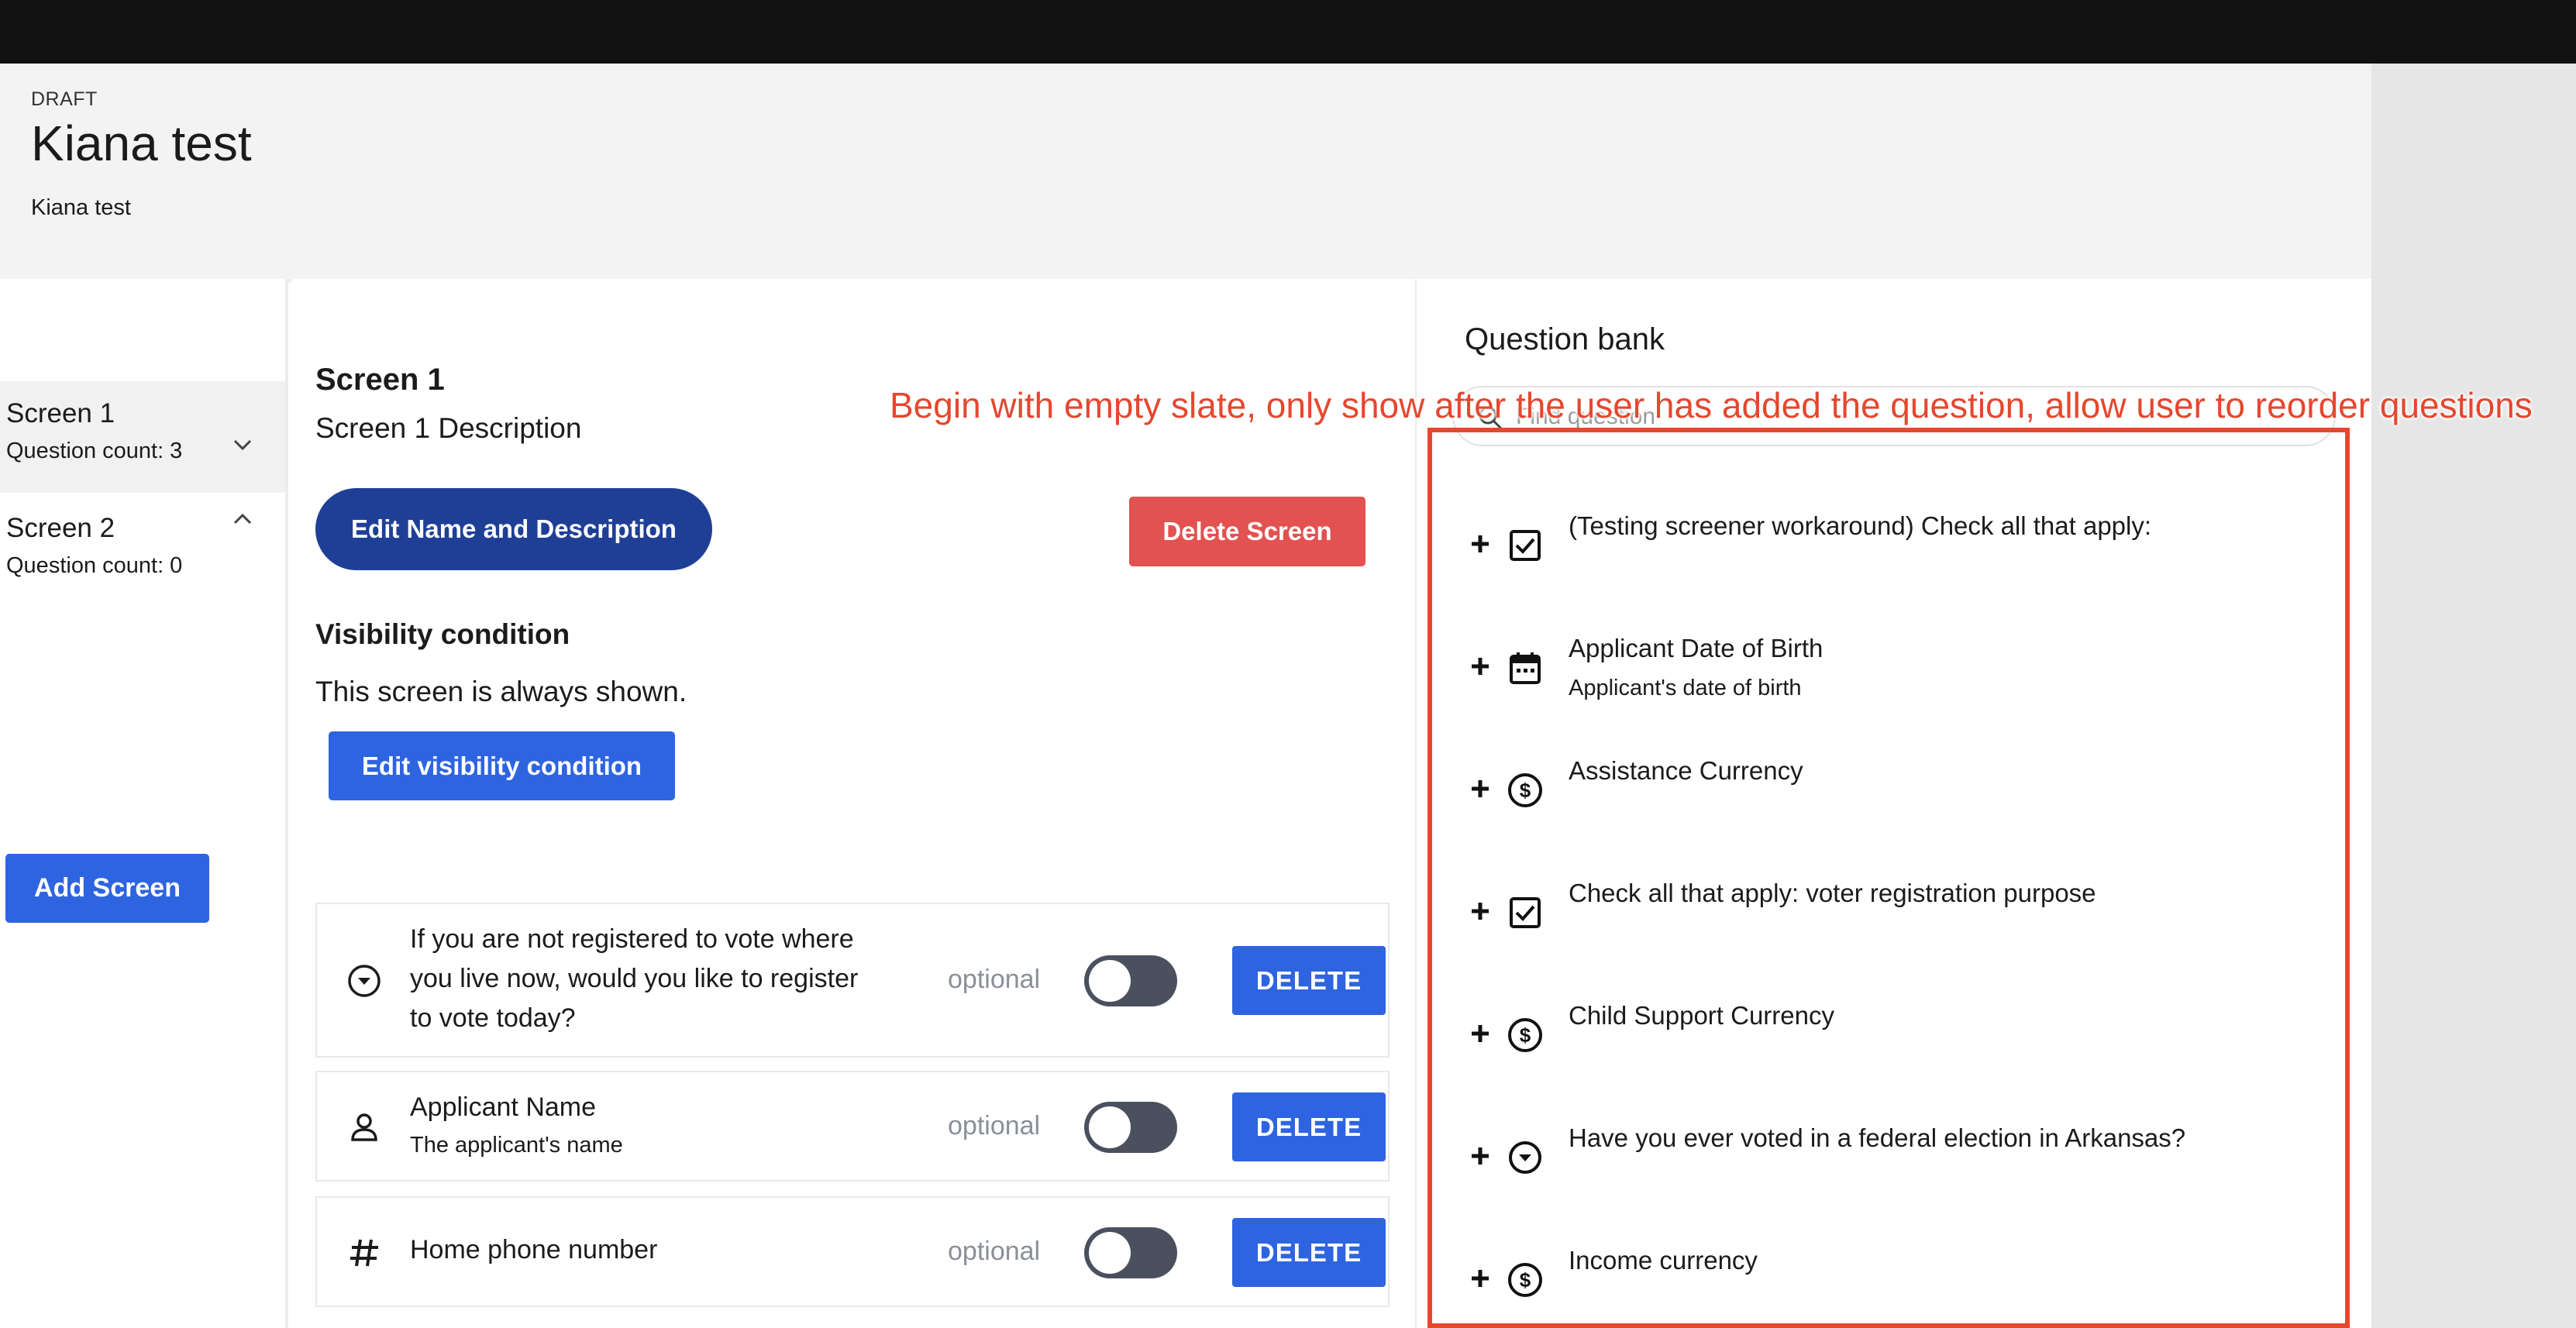 Image resolution: width=2576 pixels, height=1328 pixels. Describe the element at coordinates (64, 99) in the screenshot. I see `status-label: DRAFT` at that location.